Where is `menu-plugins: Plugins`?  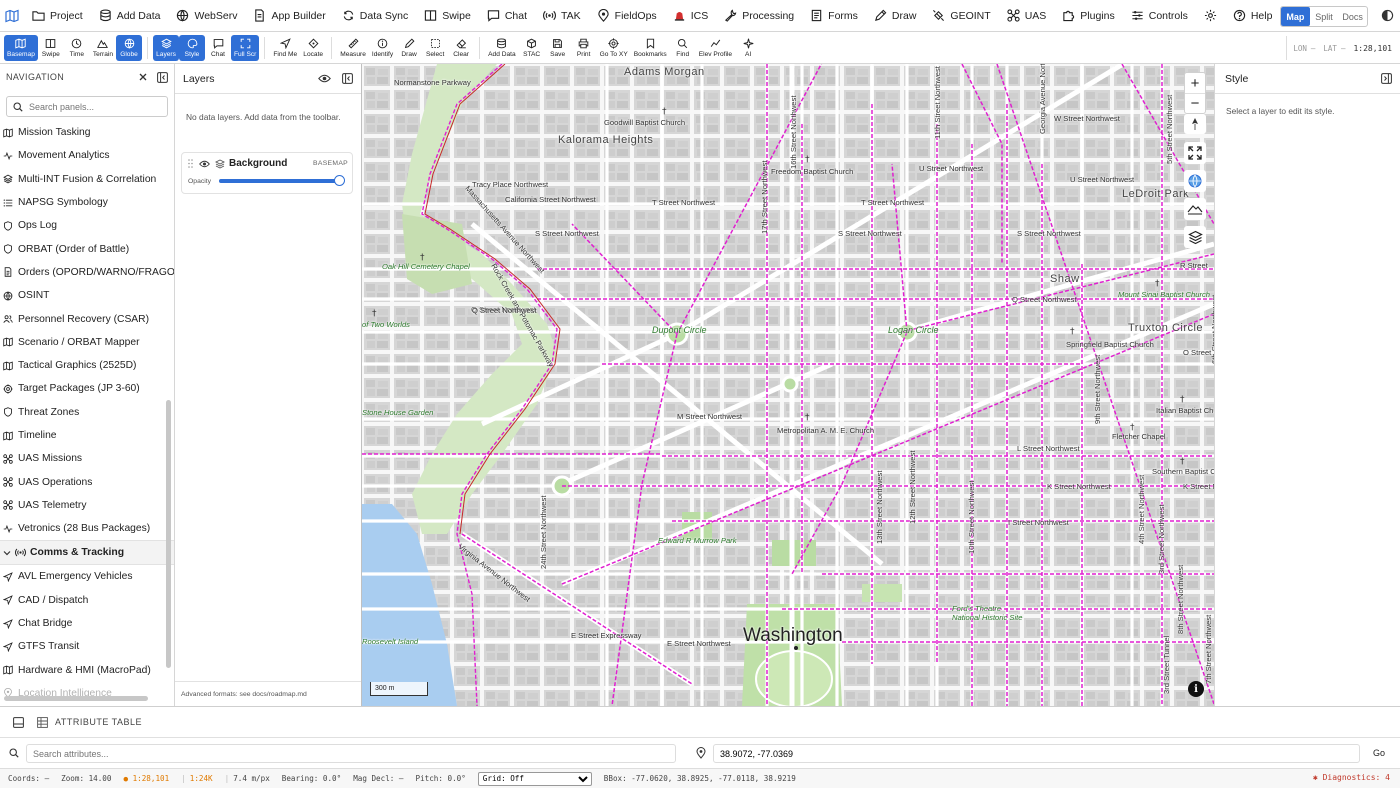
menu-plugins: Plugins is located at coordinates (1088, 16).